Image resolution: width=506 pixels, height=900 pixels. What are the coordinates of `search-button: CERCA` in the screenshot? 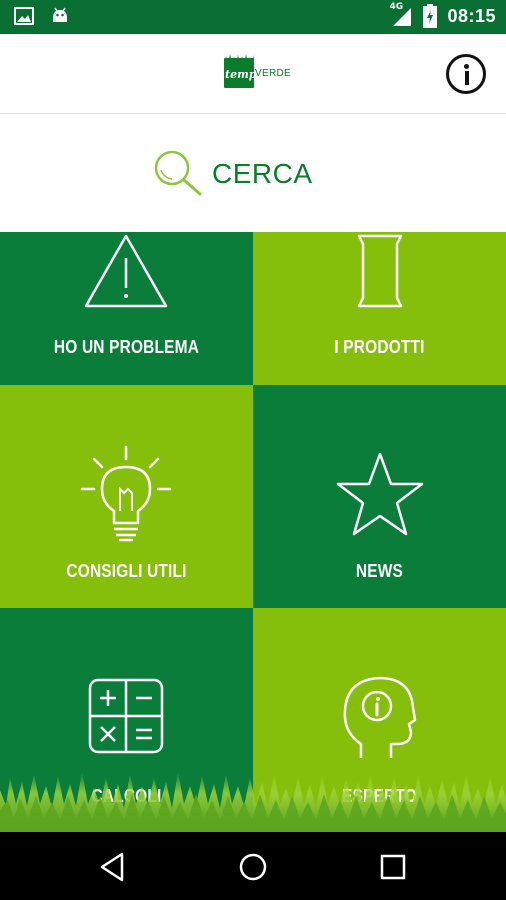 It's located at (252, 173).